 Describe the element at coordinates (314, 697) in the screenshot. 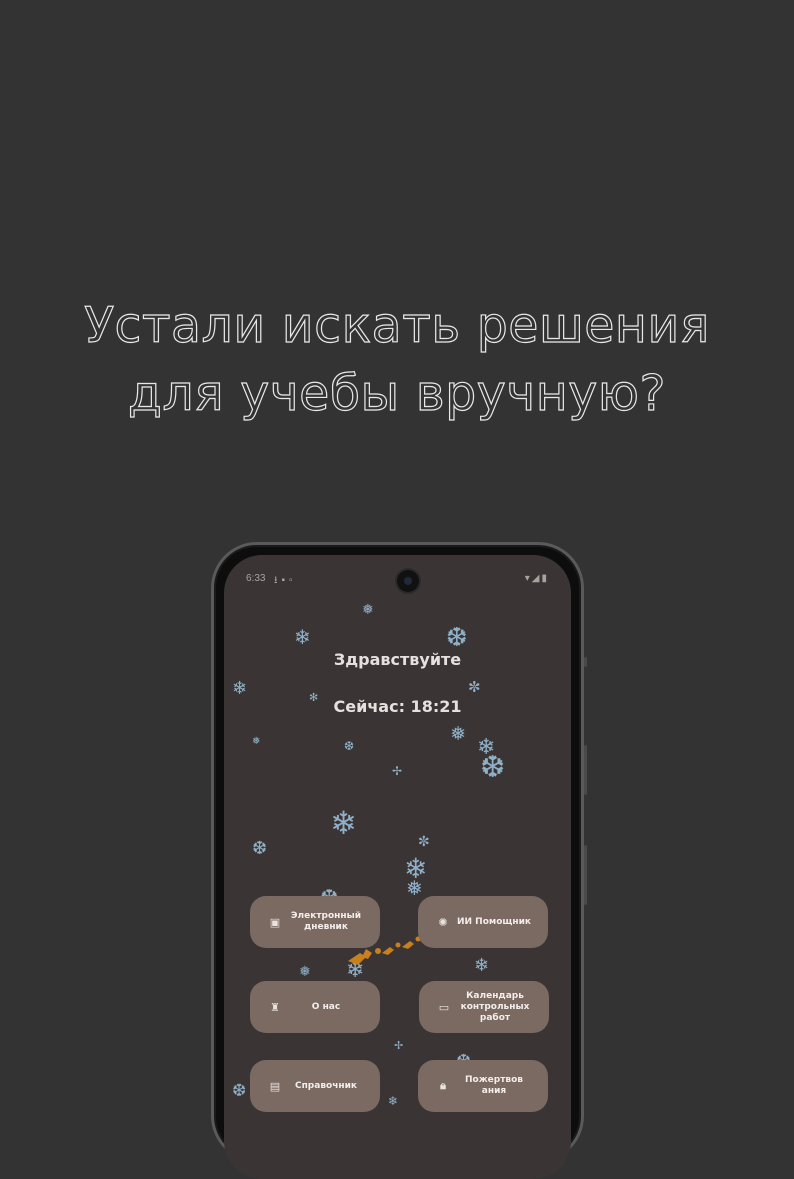

I see `snowflake-icon: ✻` at that location.